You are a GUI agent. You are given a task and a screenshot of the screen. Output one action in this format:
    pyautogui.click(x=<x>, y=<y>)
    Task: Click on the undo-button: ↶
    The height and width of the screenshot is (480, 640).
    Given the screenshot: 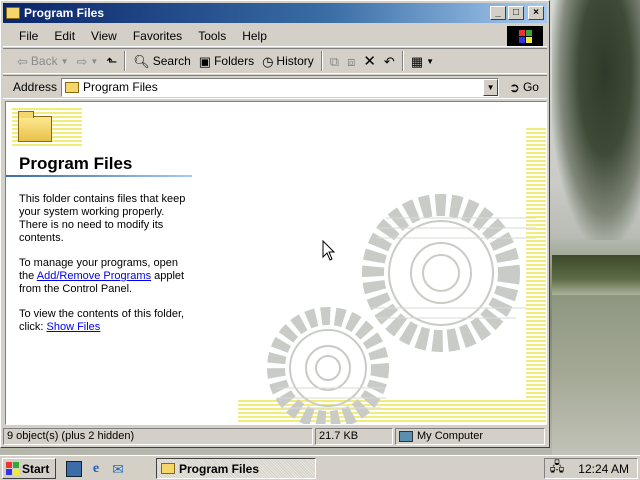 What is the action you would take?
    pyautogui.click(x=389, y=61)
    